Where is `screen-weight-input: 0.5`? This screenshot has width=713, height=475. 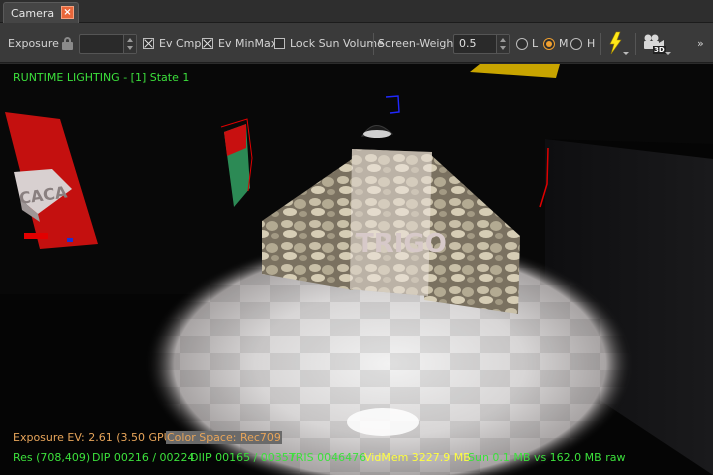
screen-weight-input: 0.5 is located at coordinates (481, 44).